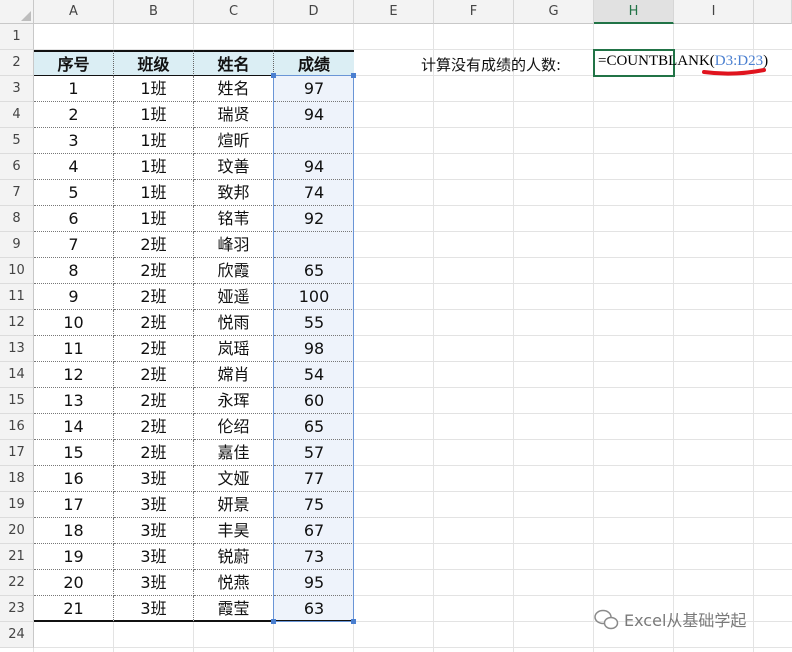 This screenshot has width=792, height=652. What do you see at coordinates (74, 271) in the screenshot?
I see `table-cell: 8` at bounding box center [74, 271].